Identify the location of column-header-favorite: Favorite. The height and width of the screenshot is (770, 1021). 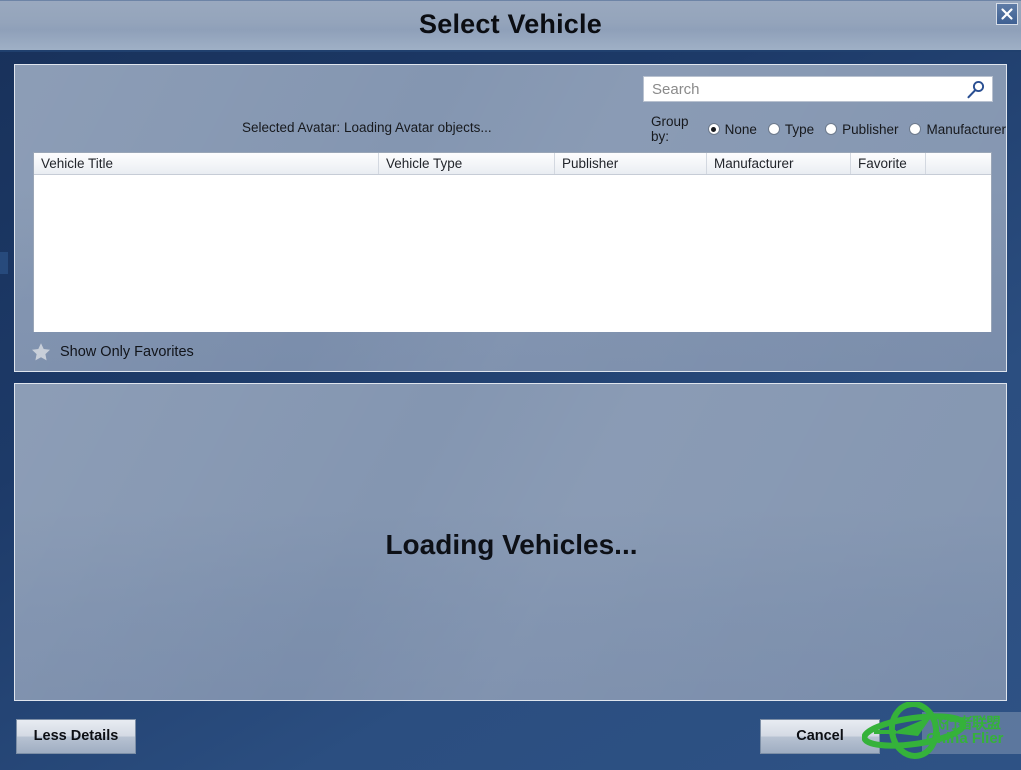
(888, 163).